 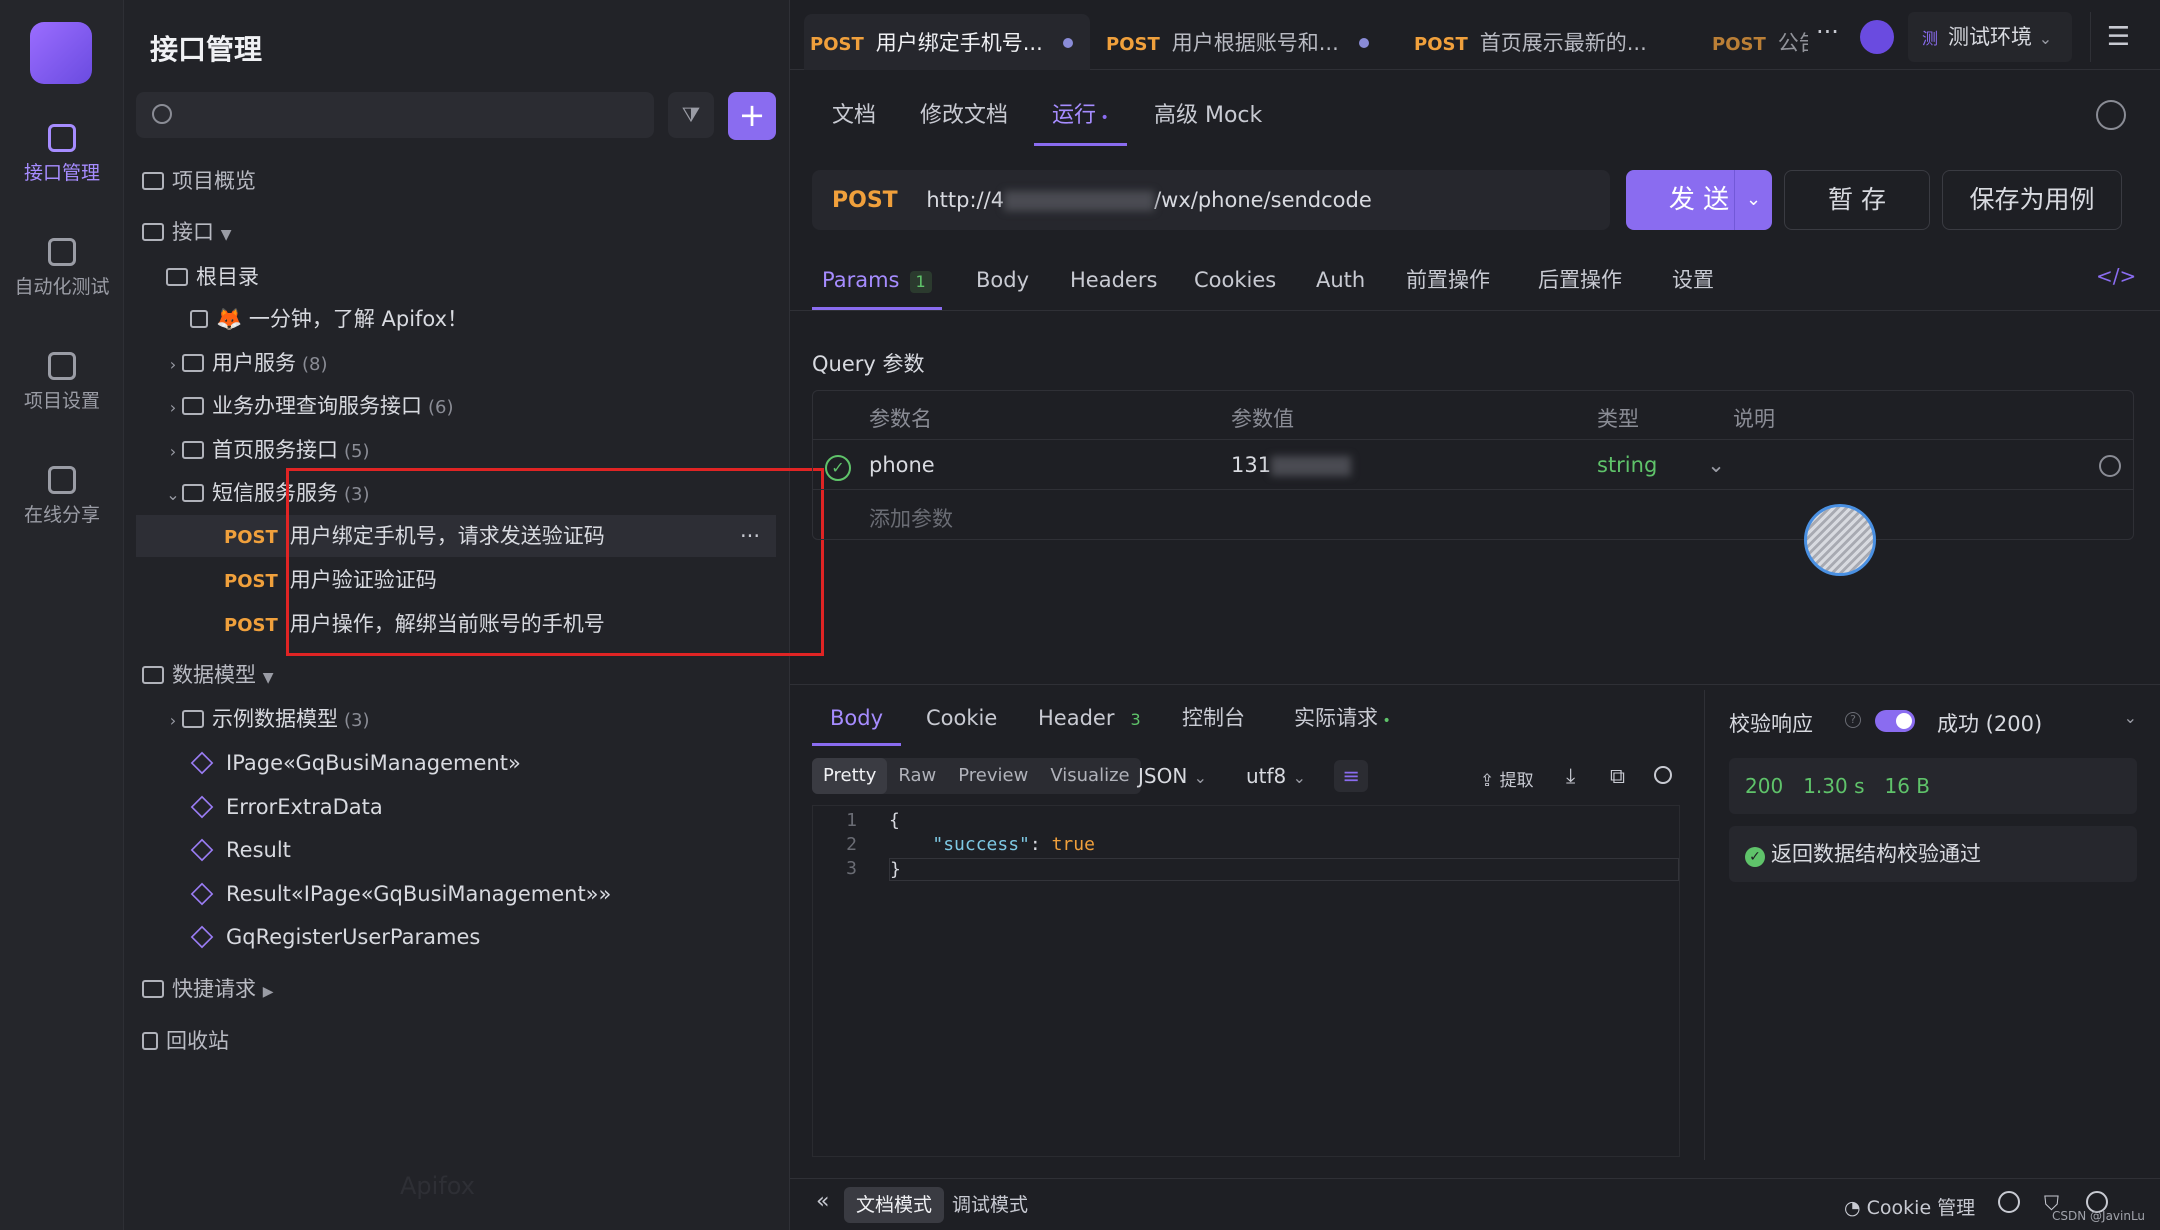 I want to click on format-pretty: Pretty, so click(x=850, y=776).